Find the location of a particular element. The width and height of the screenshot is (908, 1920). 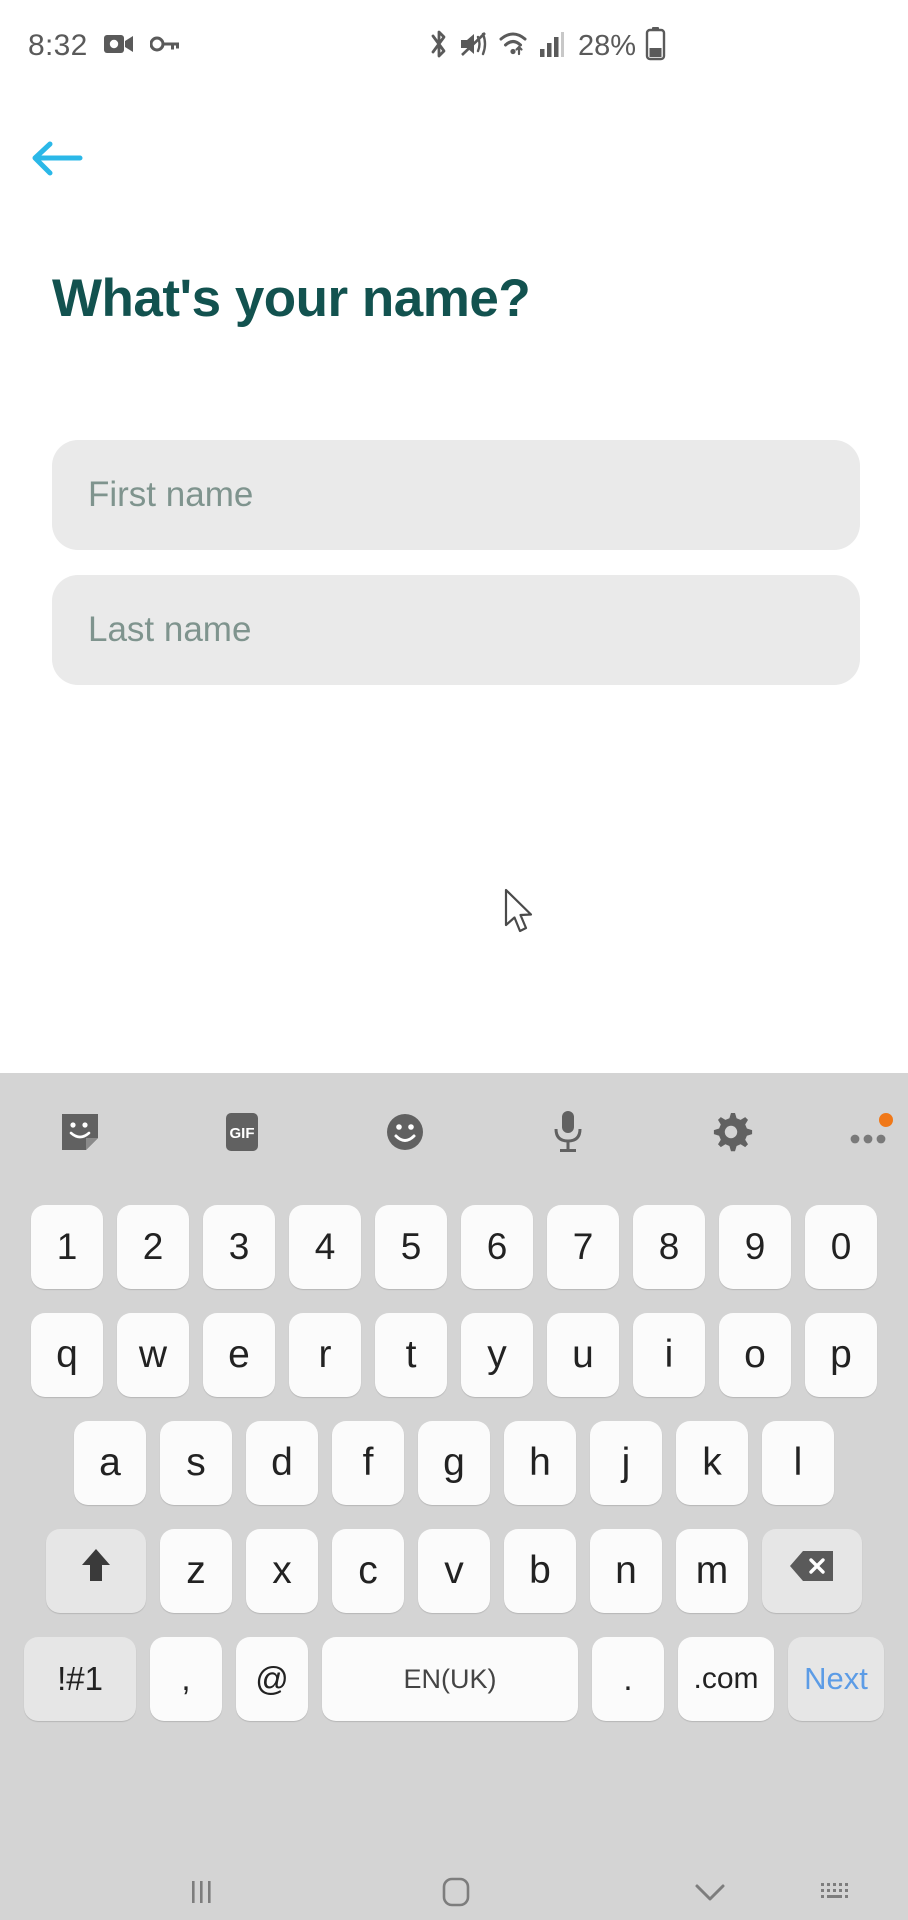

key-b: b is located at coordinates (540, 1571).